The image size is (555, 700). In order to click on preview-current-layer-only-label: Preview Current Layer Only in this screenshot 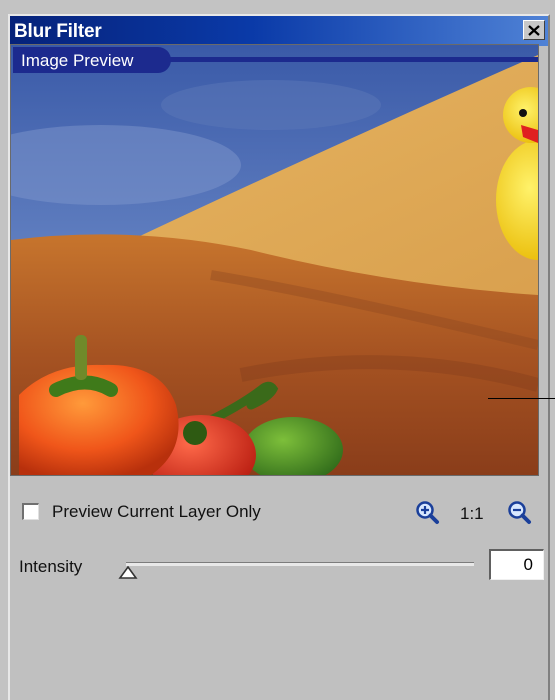, I will do `click(156, 512)`.